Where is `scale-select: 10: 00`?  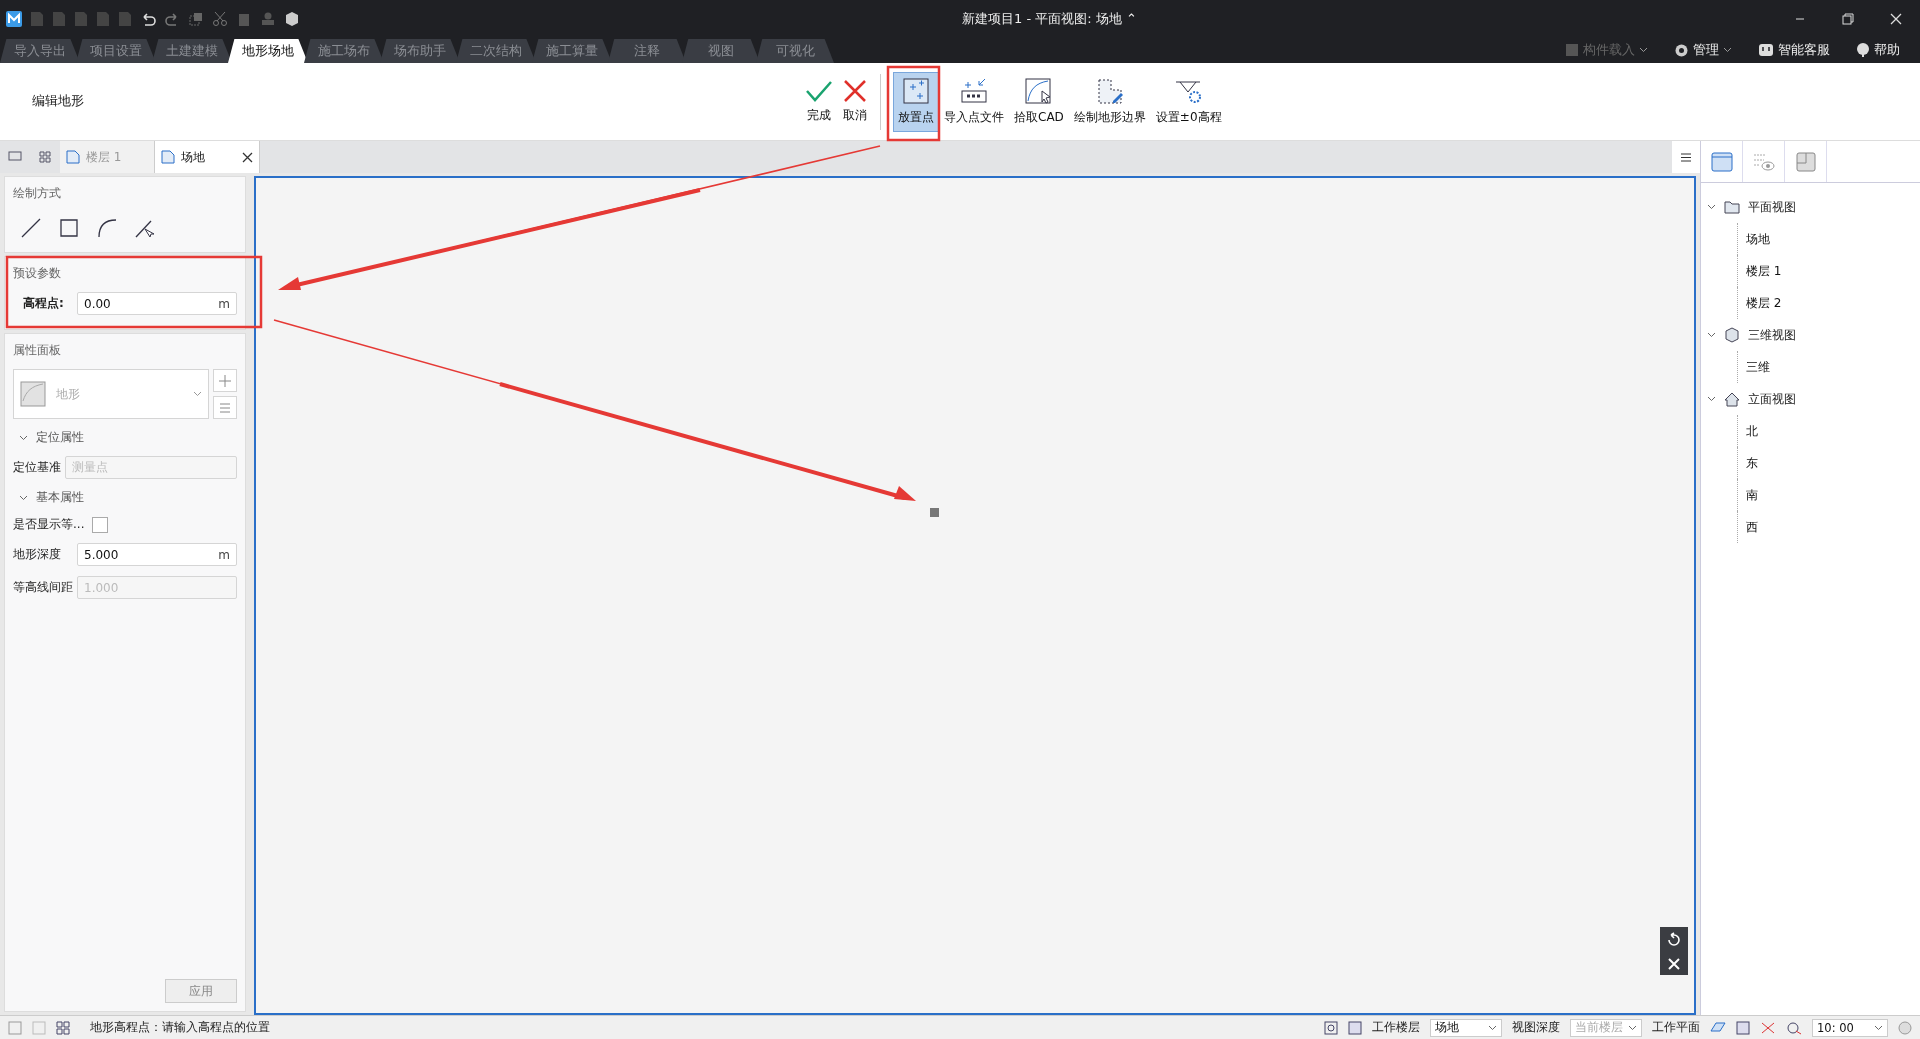
scale-select: 10: 00 is located at coordinates (1850, 1027).